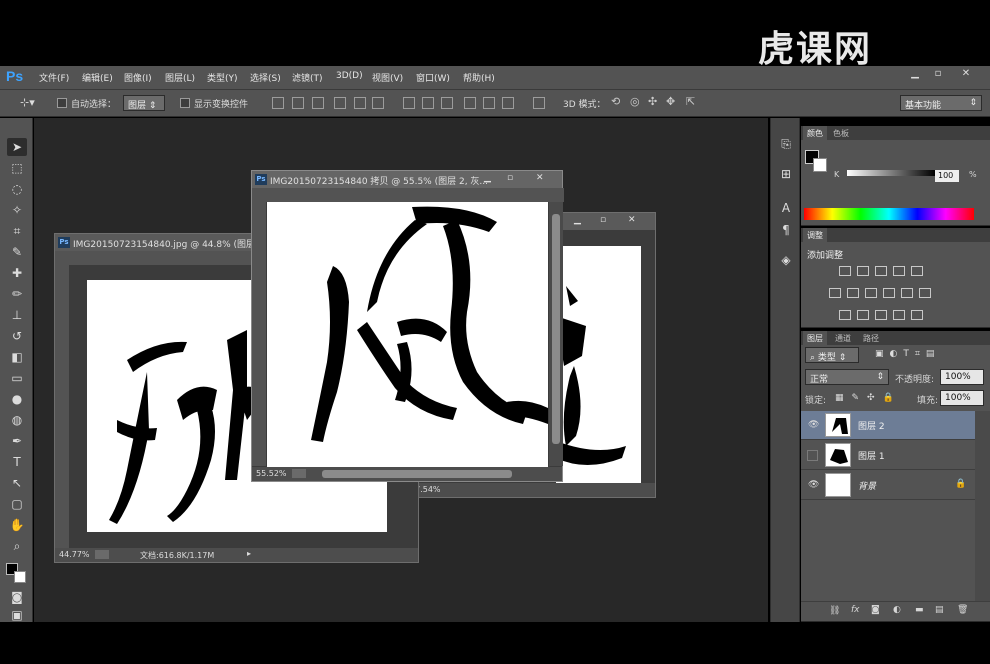  What do you see at coordinates (888, 455) in the screenshot?
I see `layer-row-1: 图层 1` at bounding box center [888, 455].